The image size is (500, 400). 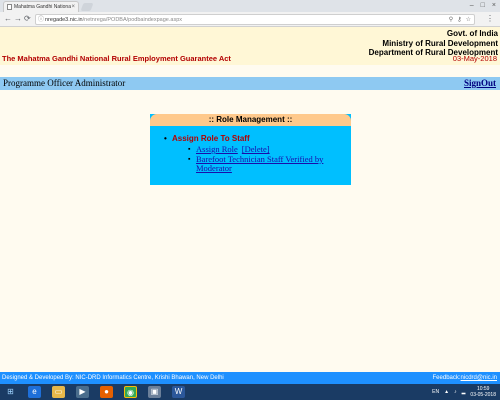 I want to click on info-icon: ⓘ, so click(x=41, y=20).